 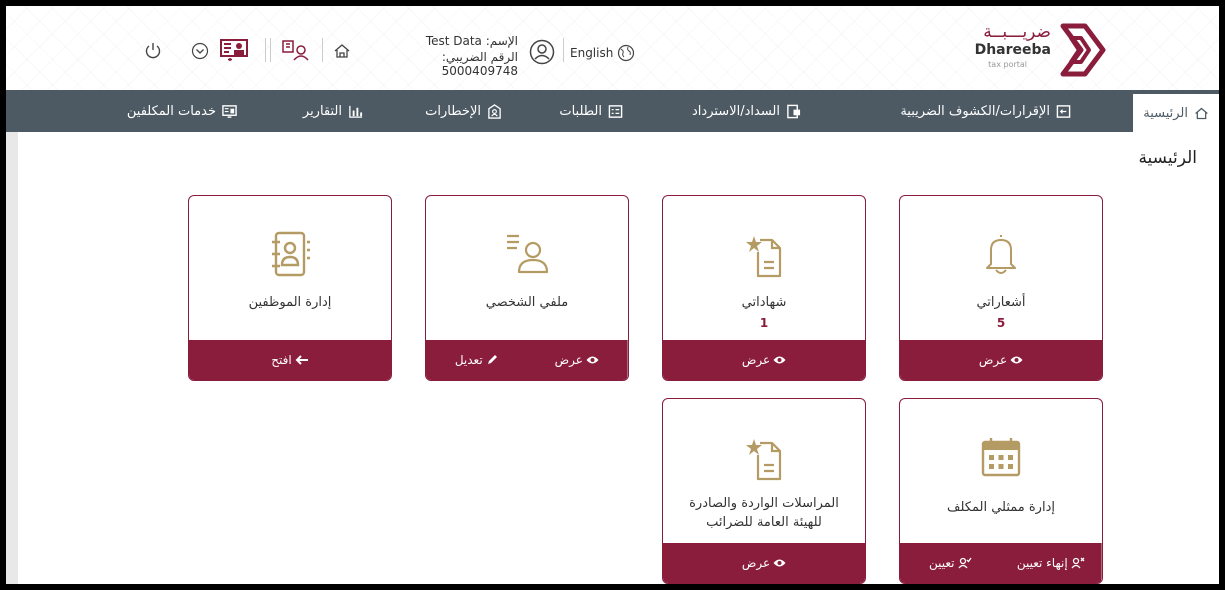 What do you see at coordinates (764, 460) in the screenshot?
I see `correspondence-document-icon` at bounding box center [764, 460].